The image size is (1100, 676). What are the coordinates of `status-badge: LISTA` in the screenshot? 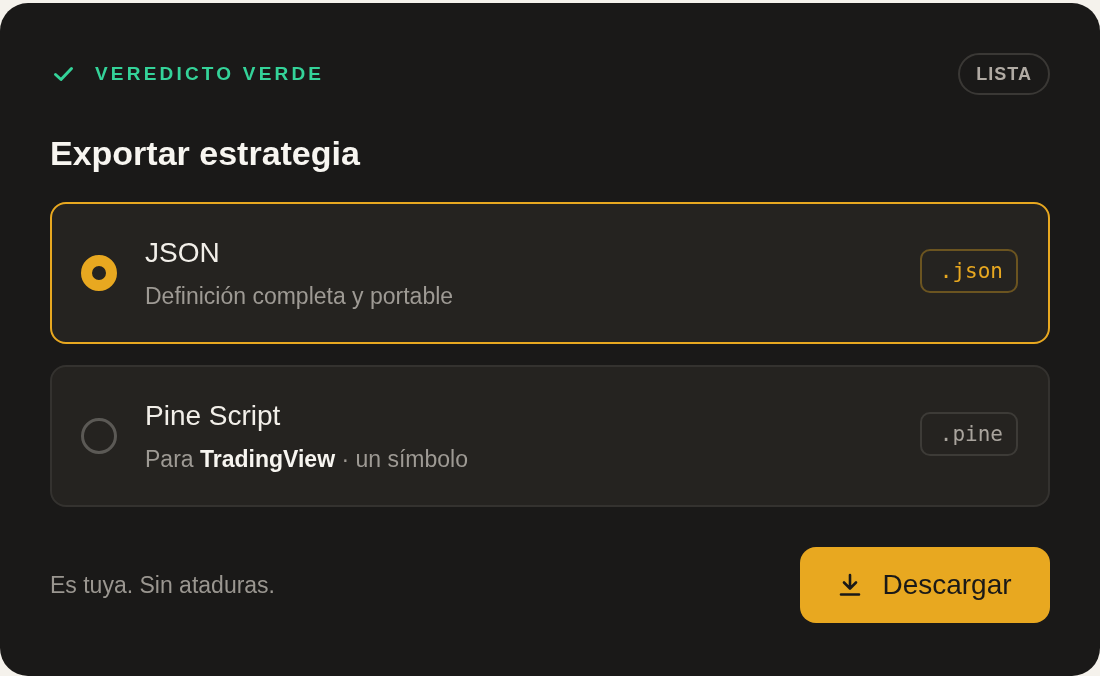 It's located at (1004, 74).